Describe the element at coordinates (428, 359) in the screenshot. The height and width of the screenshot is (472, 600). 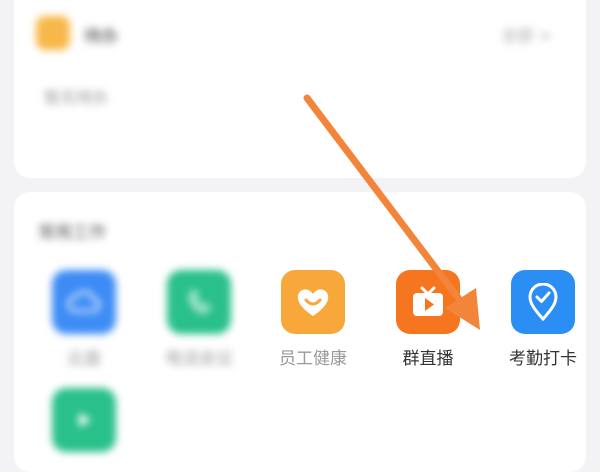
I see `app-label: 群直播` at that location.